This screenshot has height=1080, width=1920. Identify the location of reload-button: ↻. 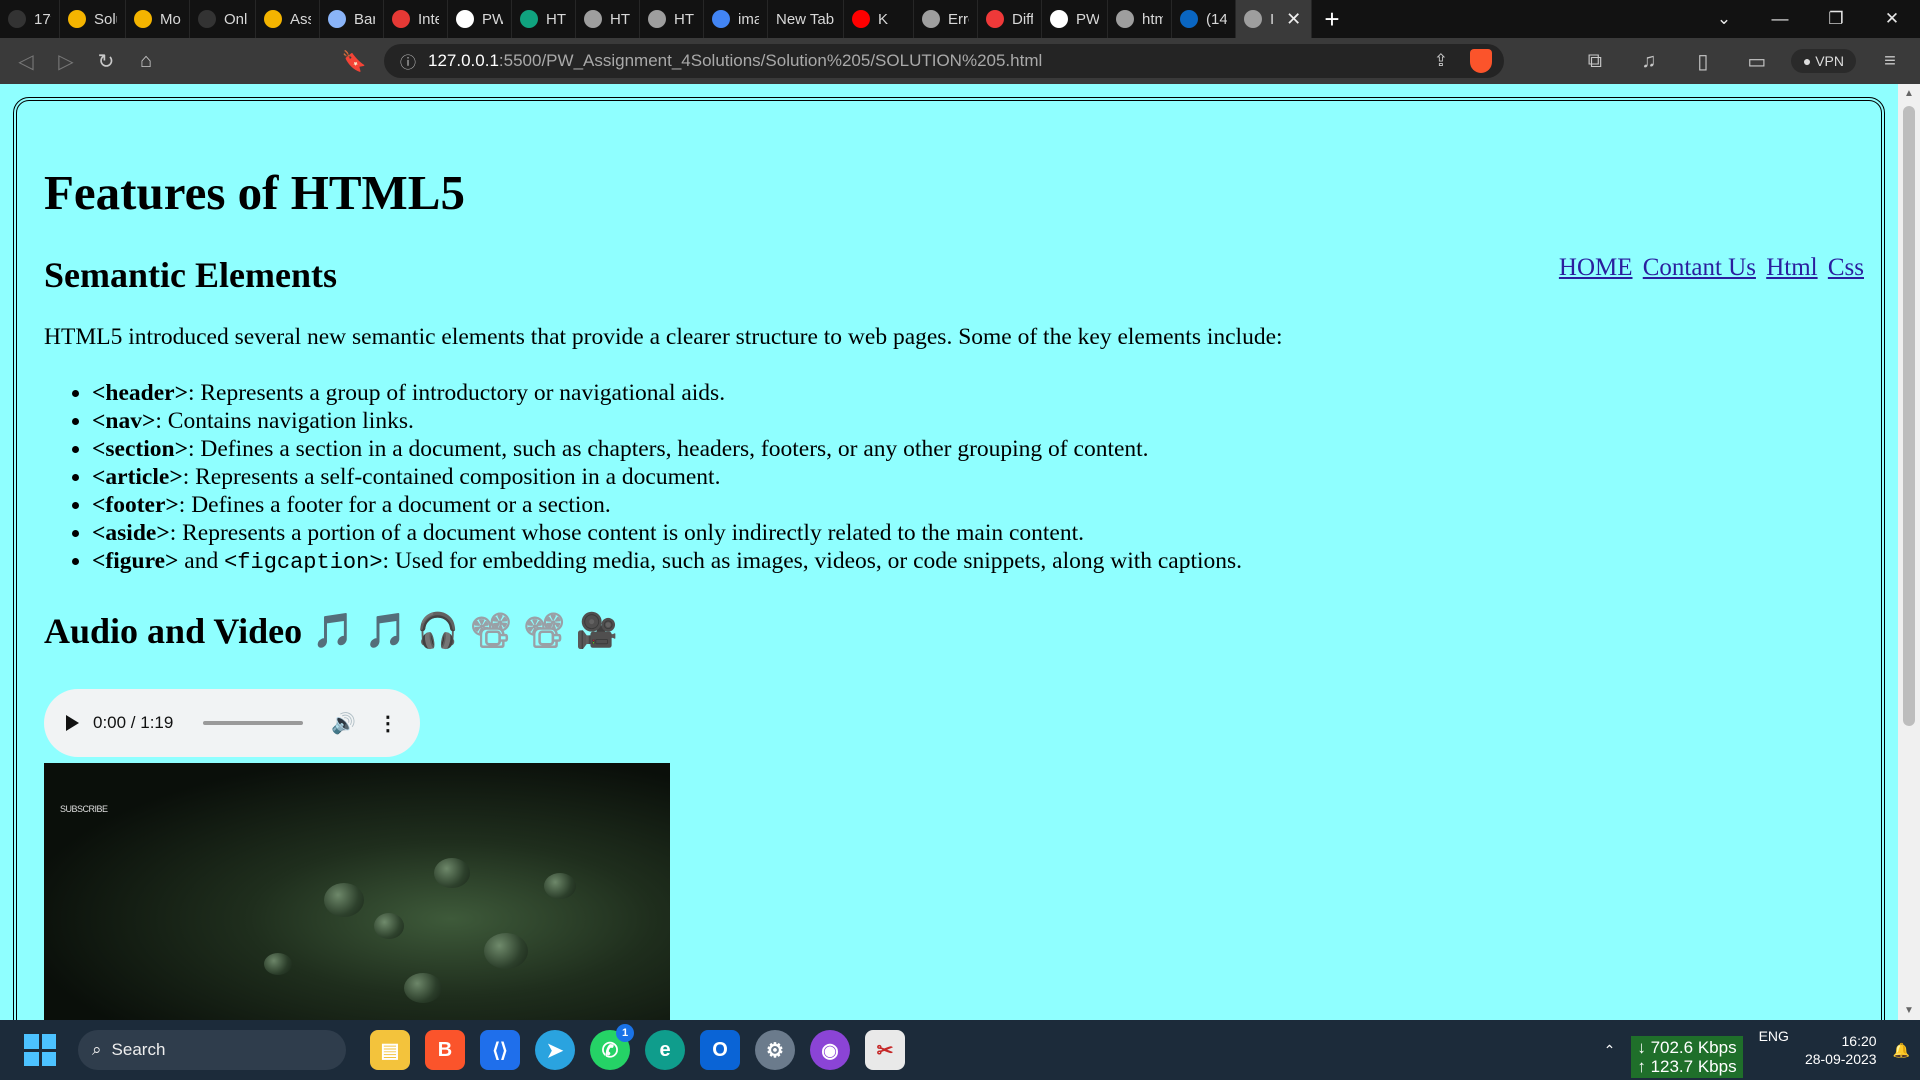
(106, 61).